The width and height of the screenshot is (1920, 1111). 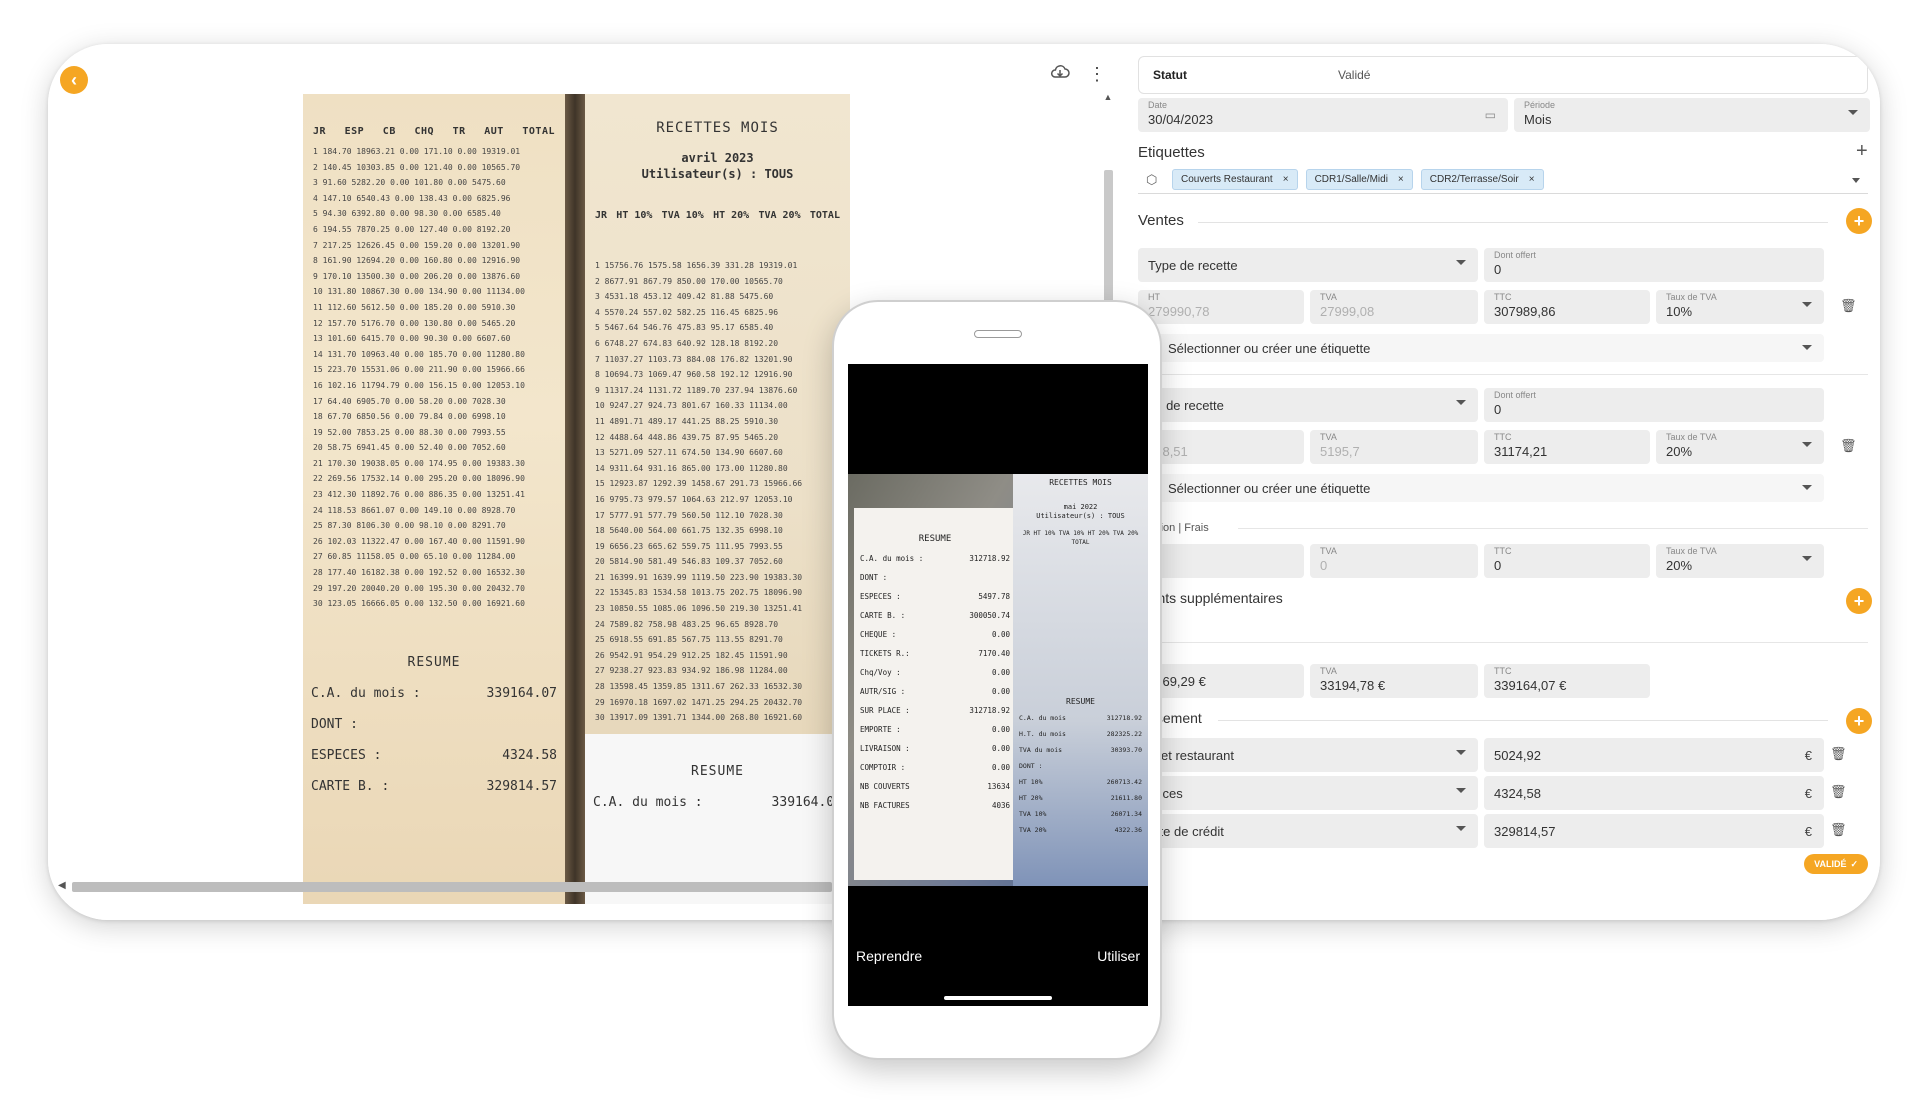 I want to click on photo-divider, so click(x=575, y=499).